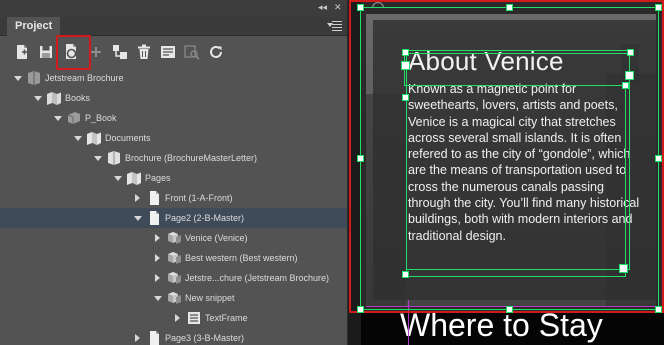  What do you see at coordinates (205, 338) in the screenshot?
I see `tree-item-label: Page3 (3-B-Master)` at bounding box center [205, 338].